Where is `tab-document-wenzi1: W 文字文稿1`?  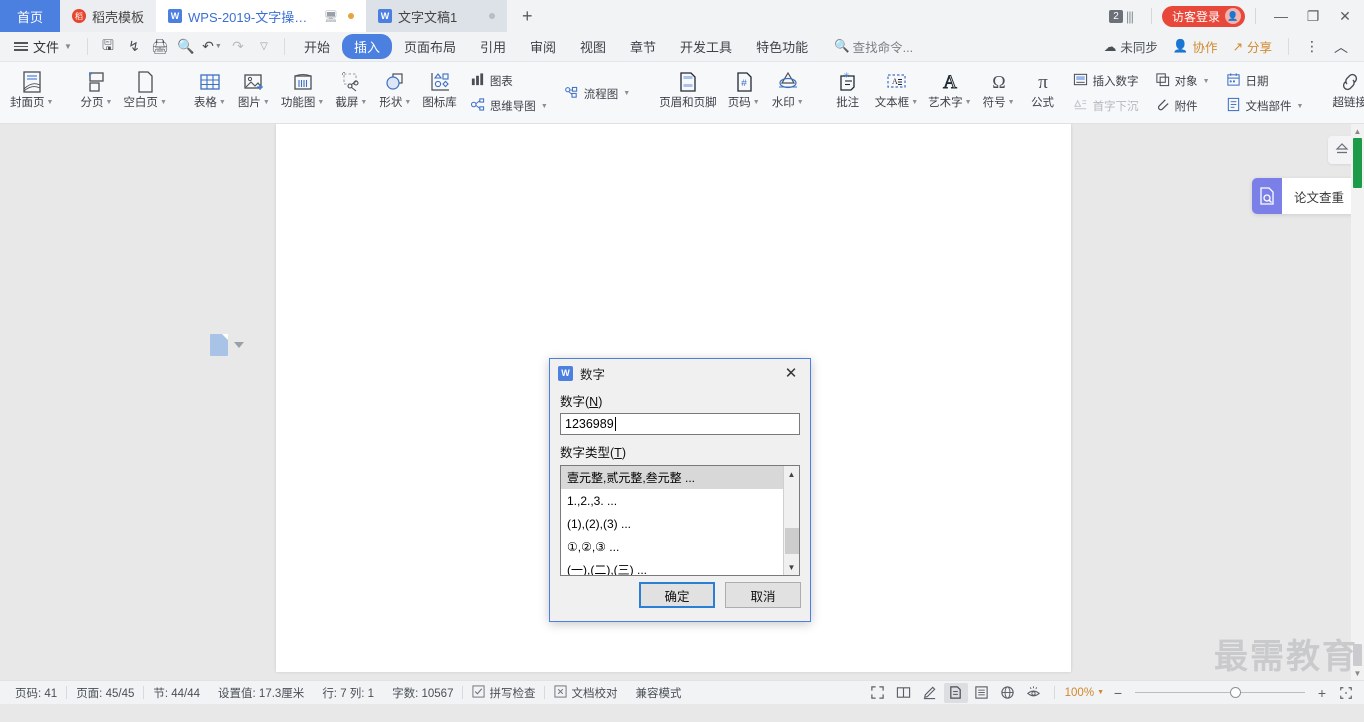
tab-document-wenzi1: W 文字文稿1 is located at coordinates (437, 16).